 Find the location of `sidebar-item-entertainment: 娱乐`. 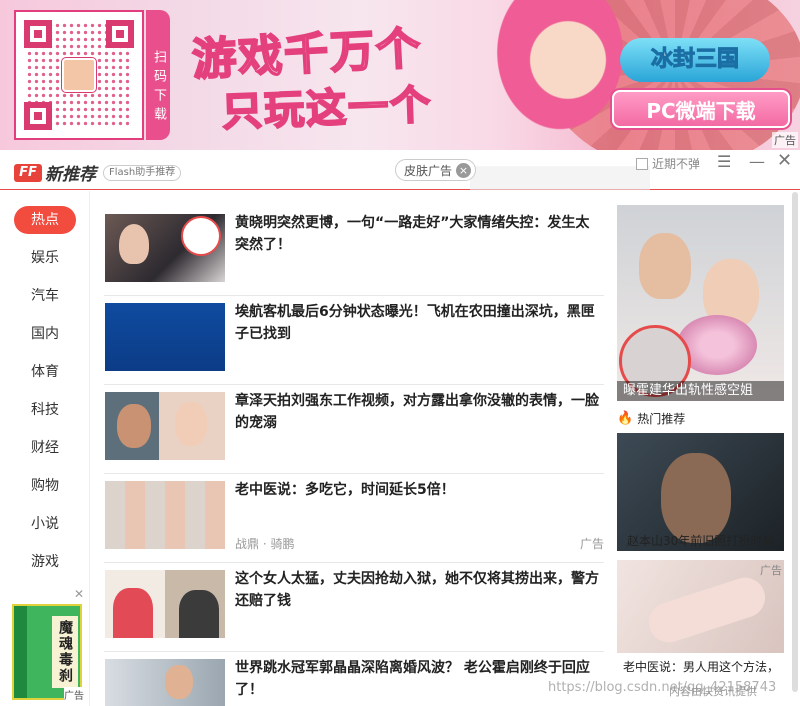

sidebar-item-entertainment: 娱乐 is located at coordinates (45, 258).